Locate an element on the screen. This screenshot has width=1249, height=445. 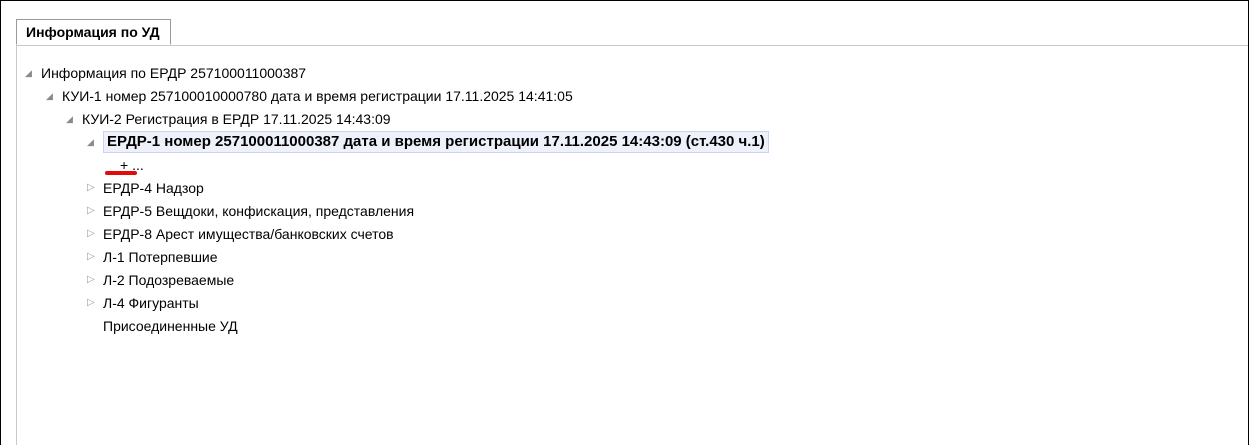
tree-node-erdr4: ▷ ЕРДР-4 Надзор is located at coordinates (145, 188).